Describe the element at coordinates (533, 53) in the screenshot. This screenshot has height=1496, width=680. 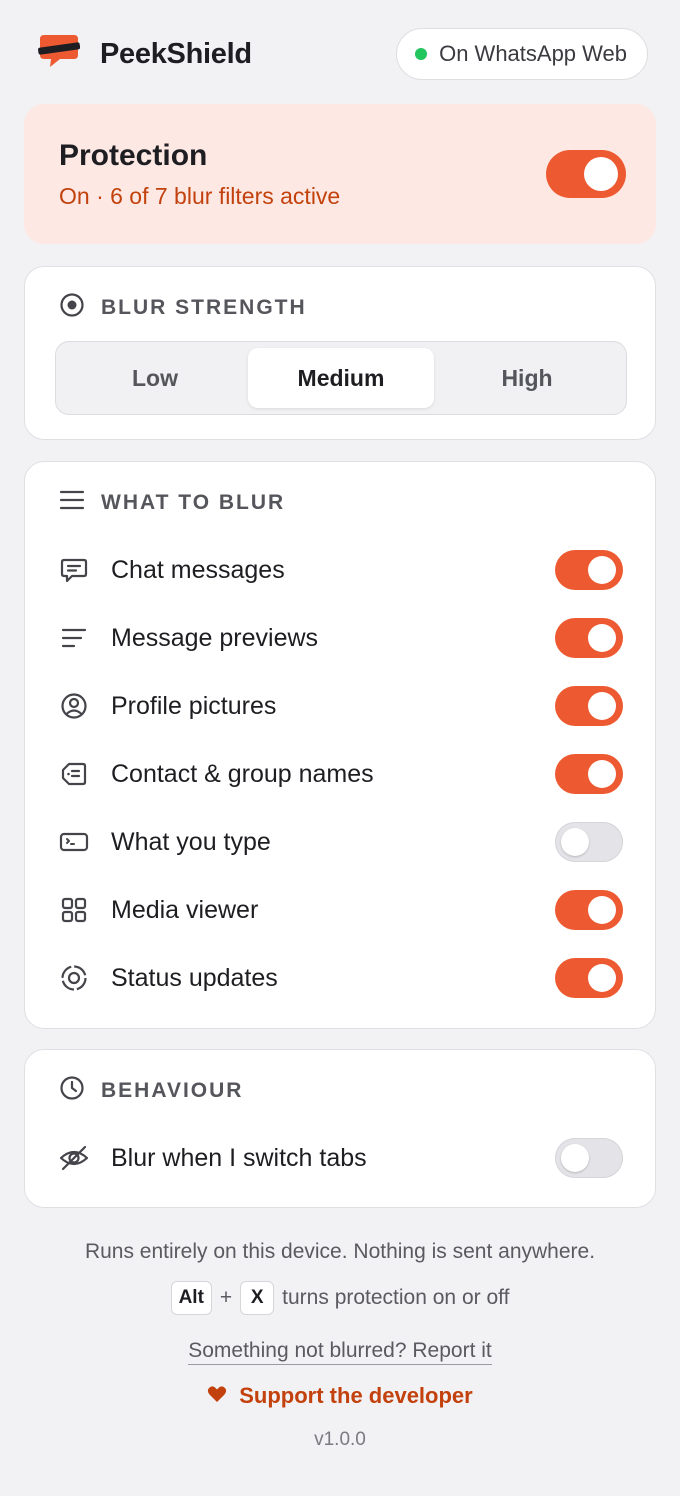
I see `status-label: On WhatsApp Web` at that location.